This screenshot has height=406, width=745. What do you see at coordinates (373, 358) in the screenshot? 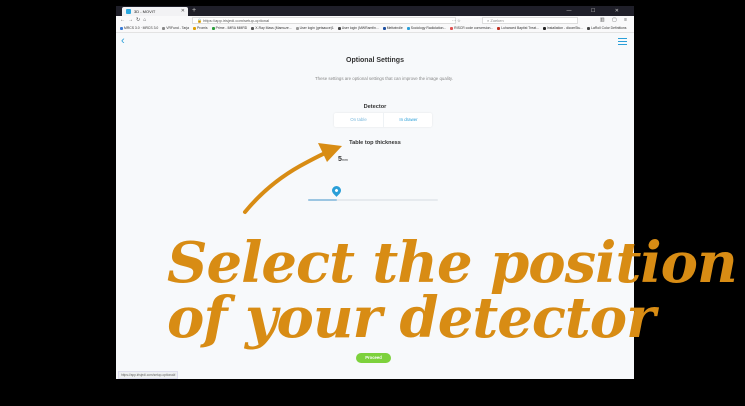
I see `proceed-button: Proceed` at bounding box center [373, 358].